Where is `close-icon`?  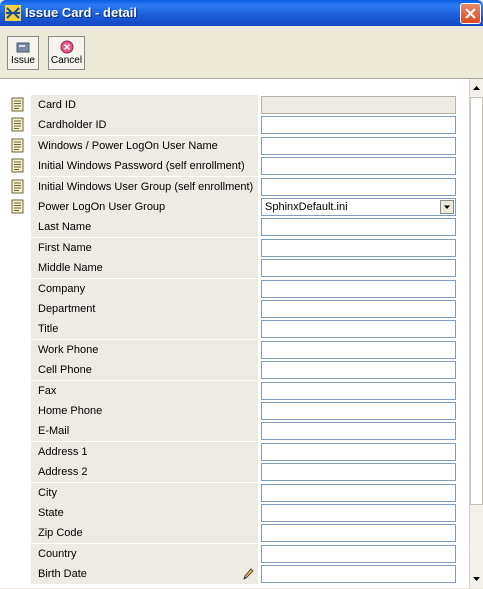 close-icon is located at coordinates (470, 13).